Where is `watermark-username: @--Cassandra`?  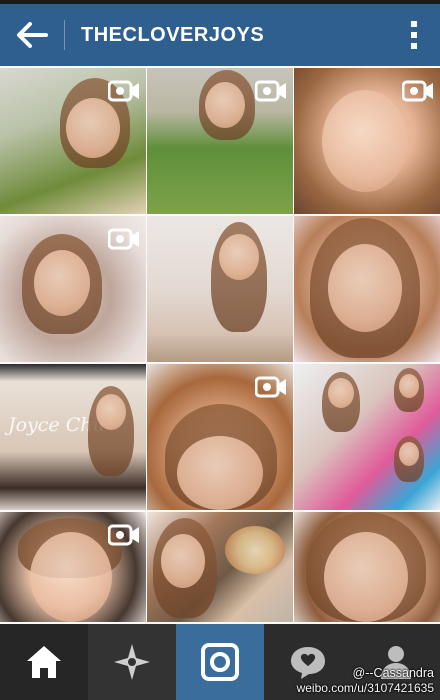 watermark-username: @--Cassandra is located at coordinates (393, 673).